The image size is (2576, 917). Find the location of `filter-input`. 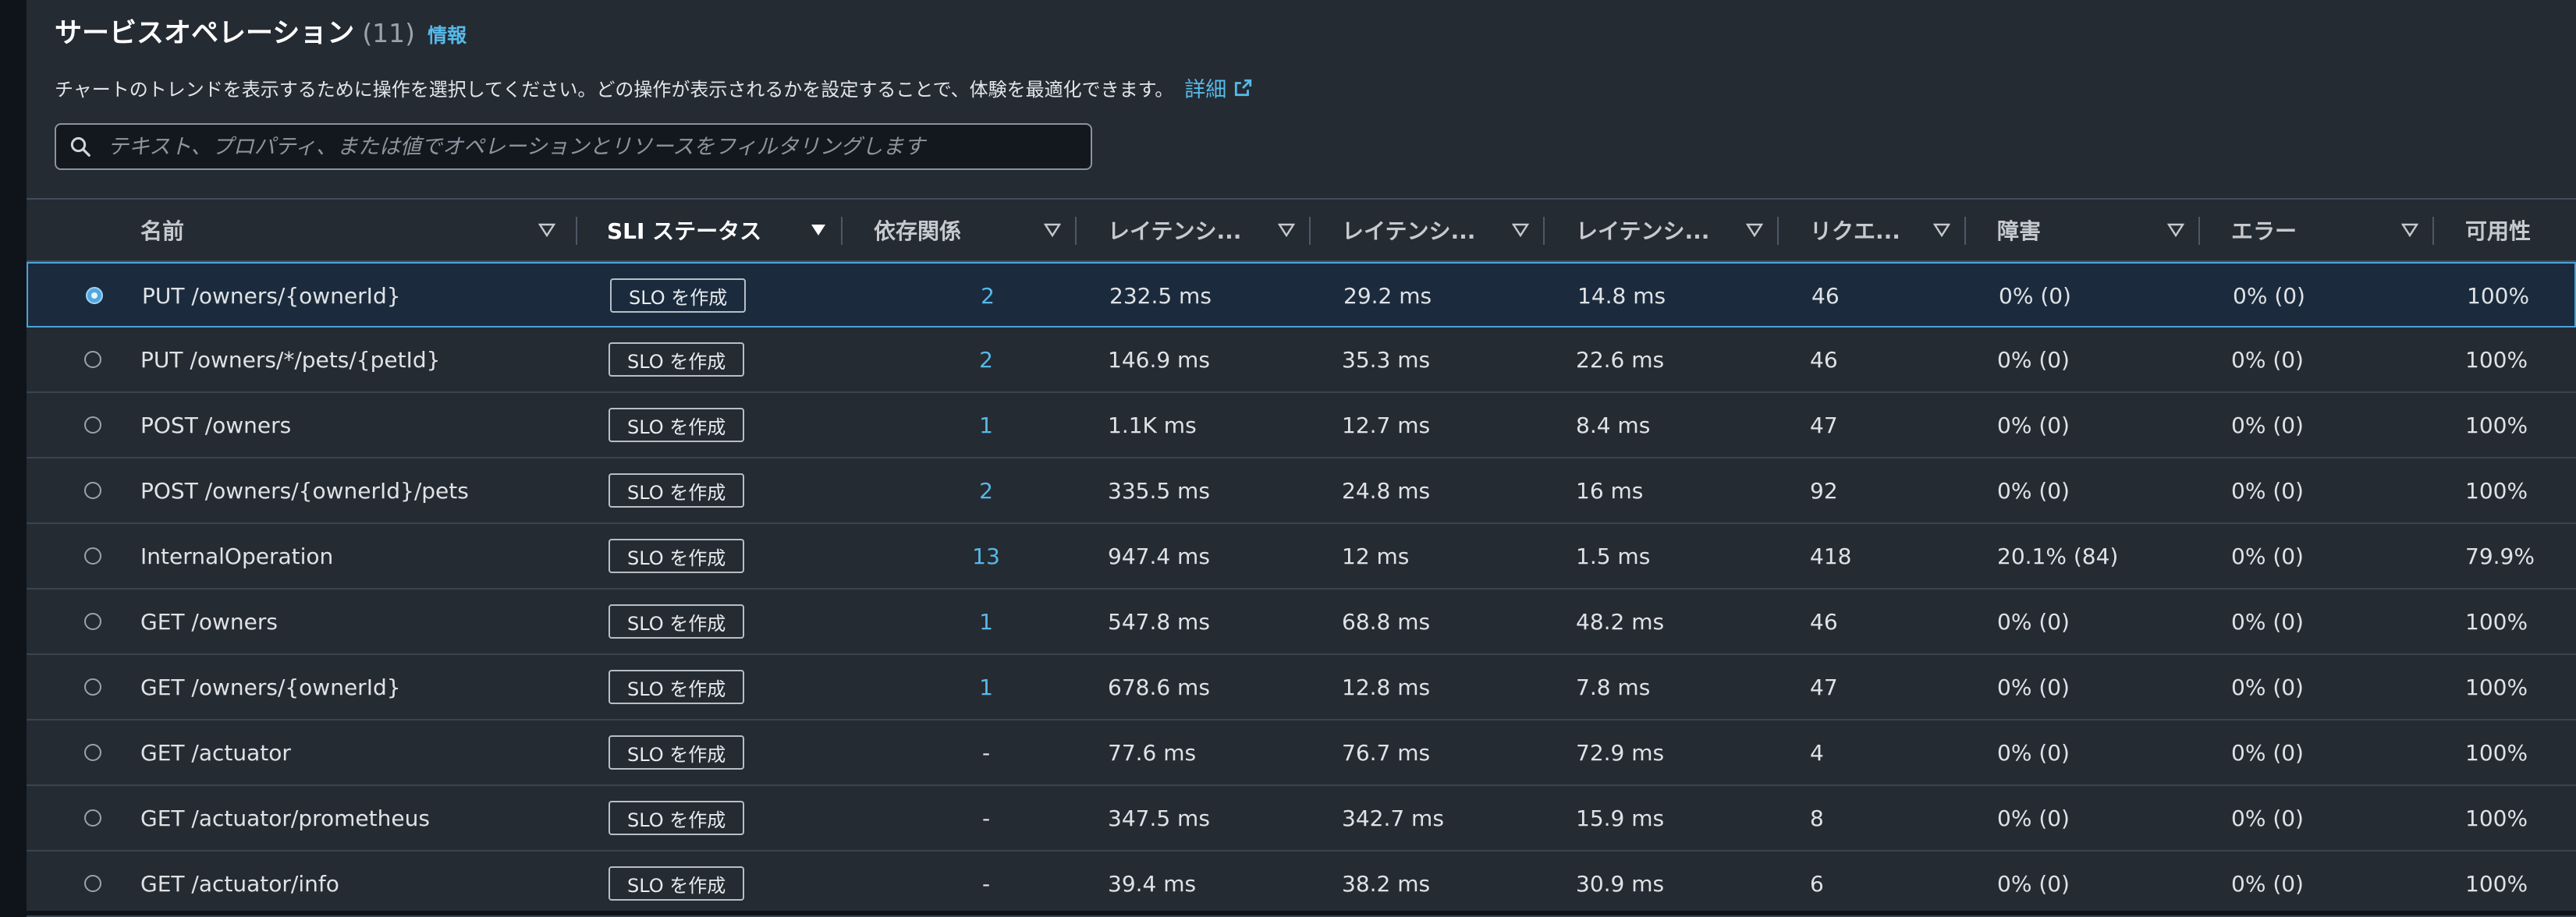

filter-input is located at coordinates (598, 146).